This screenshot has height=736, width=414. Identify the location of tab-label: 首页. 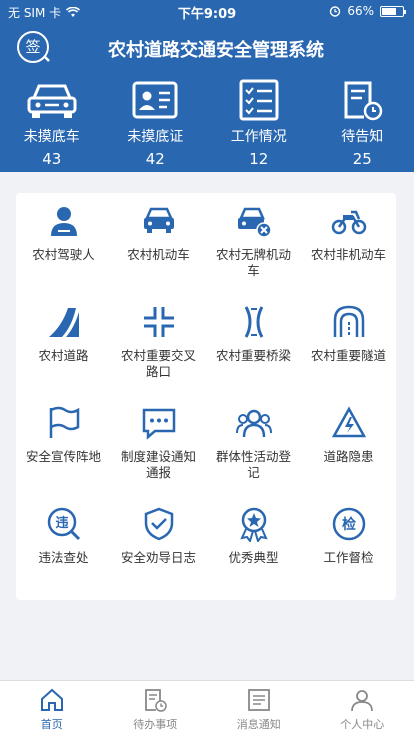
(51, 724).